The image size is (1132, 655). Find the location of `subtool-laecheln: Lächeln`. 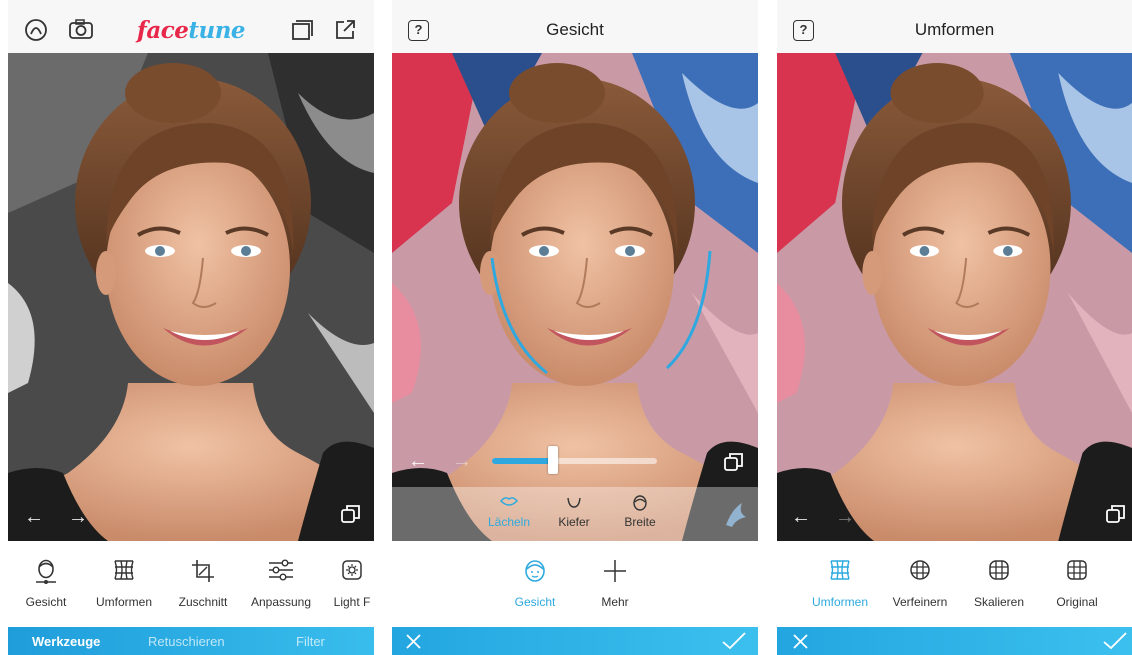

subtool-laecheln: Lächeln is located at coordinates (509, 512).